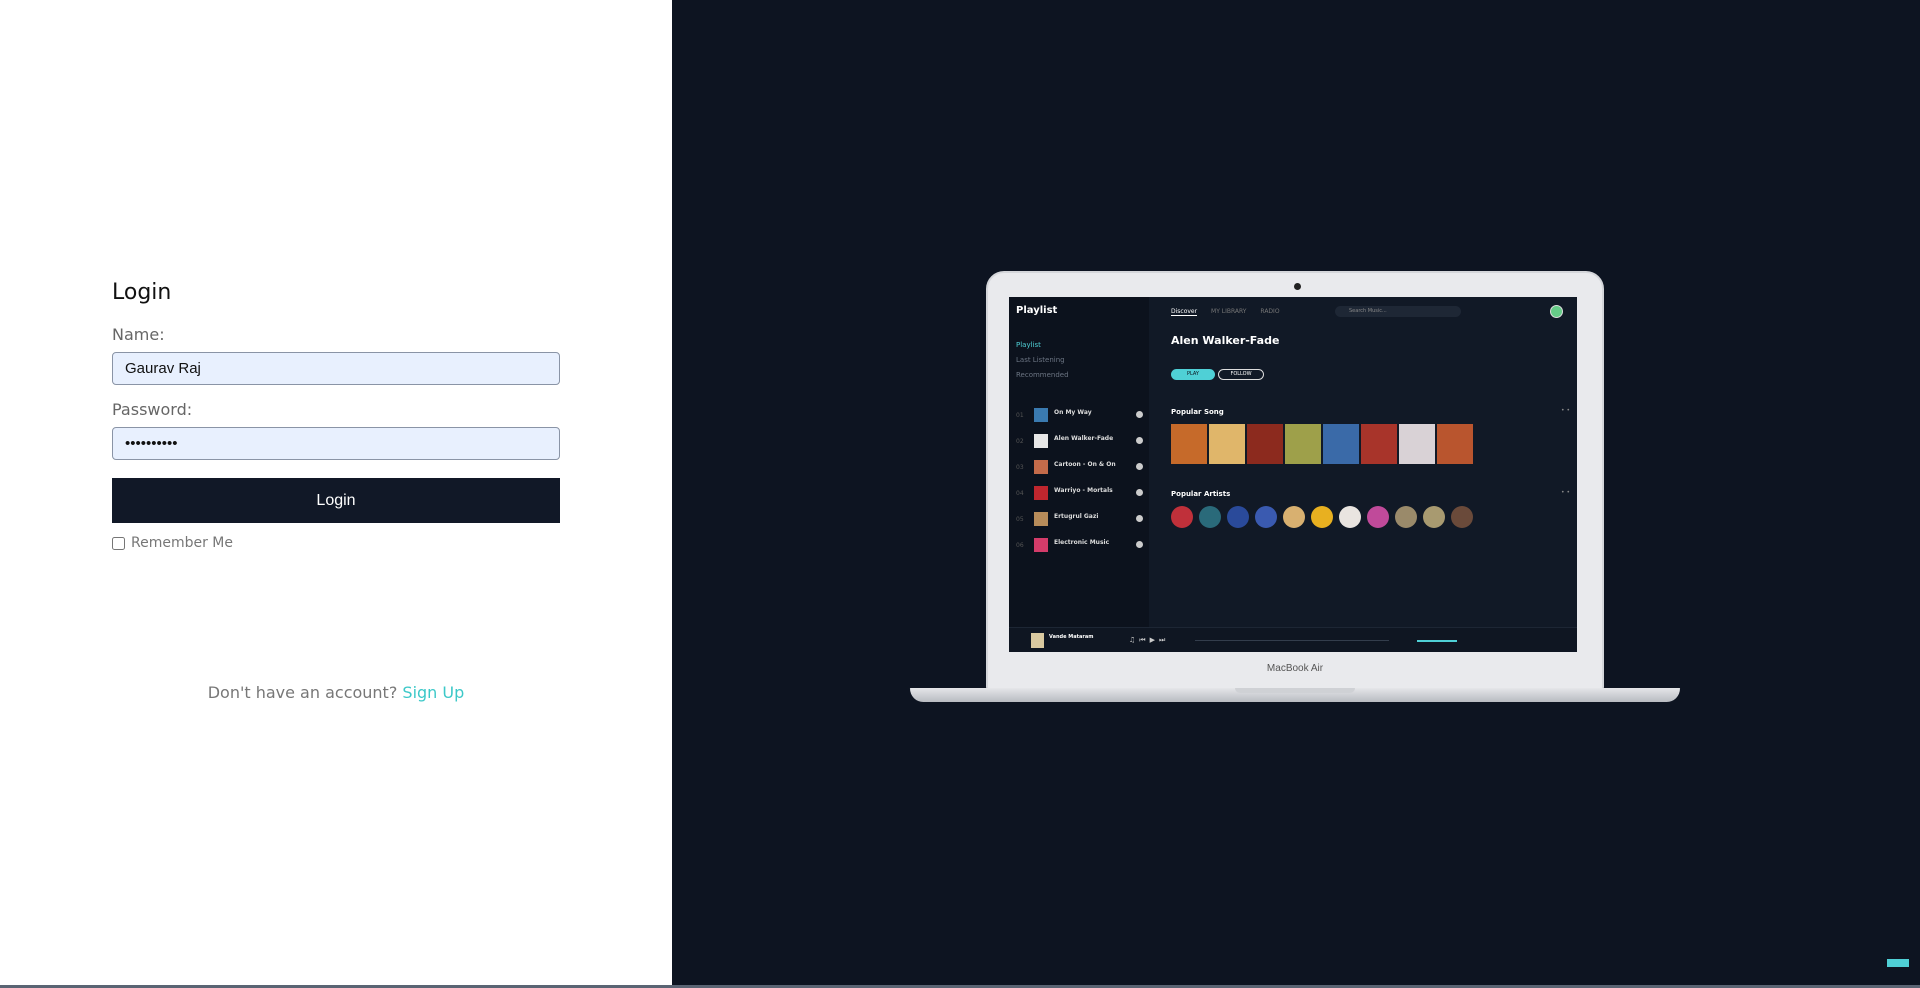  I want to click on track-number: 03, so click(1020, 467).